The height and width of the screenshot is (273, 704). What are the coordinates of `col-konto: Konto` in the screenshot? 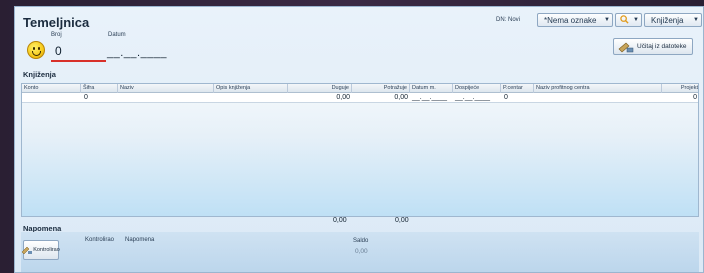 It's located at (51, 88).